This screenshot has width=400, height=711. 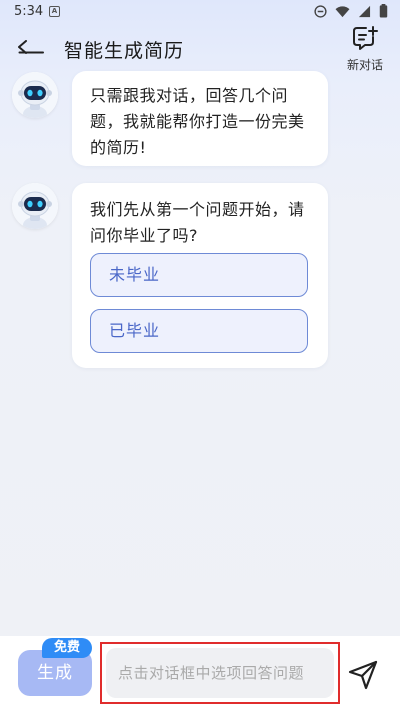 I want to click on status-time: 5:34, so click(x=29, y=11).